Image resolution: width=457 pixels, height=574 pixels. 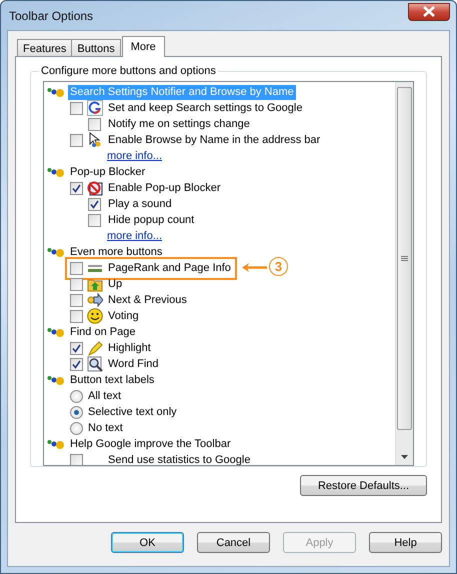 What do you see at coordinates (96, 48) in the screenshot?
I see `tab: Buttons` at bounding box center [96, 48].